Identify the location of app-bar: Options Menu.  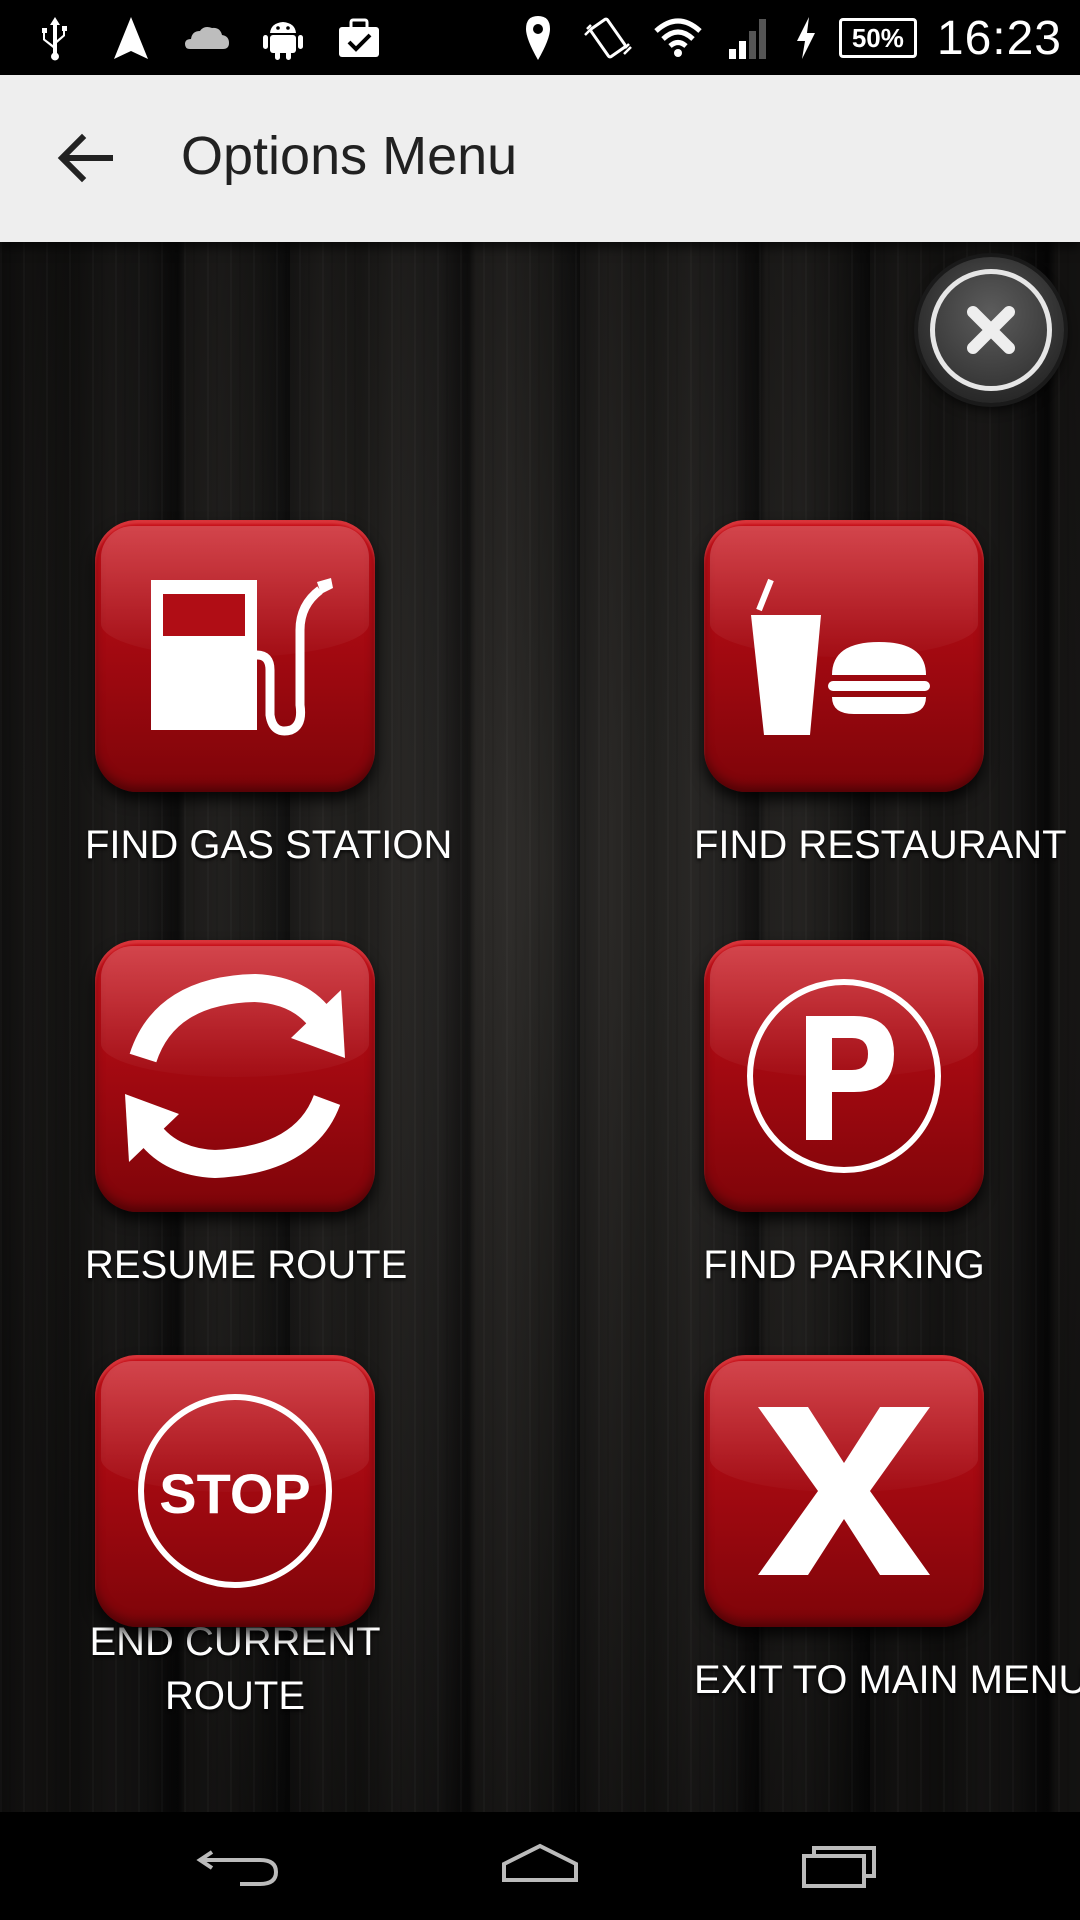
(540, 158).